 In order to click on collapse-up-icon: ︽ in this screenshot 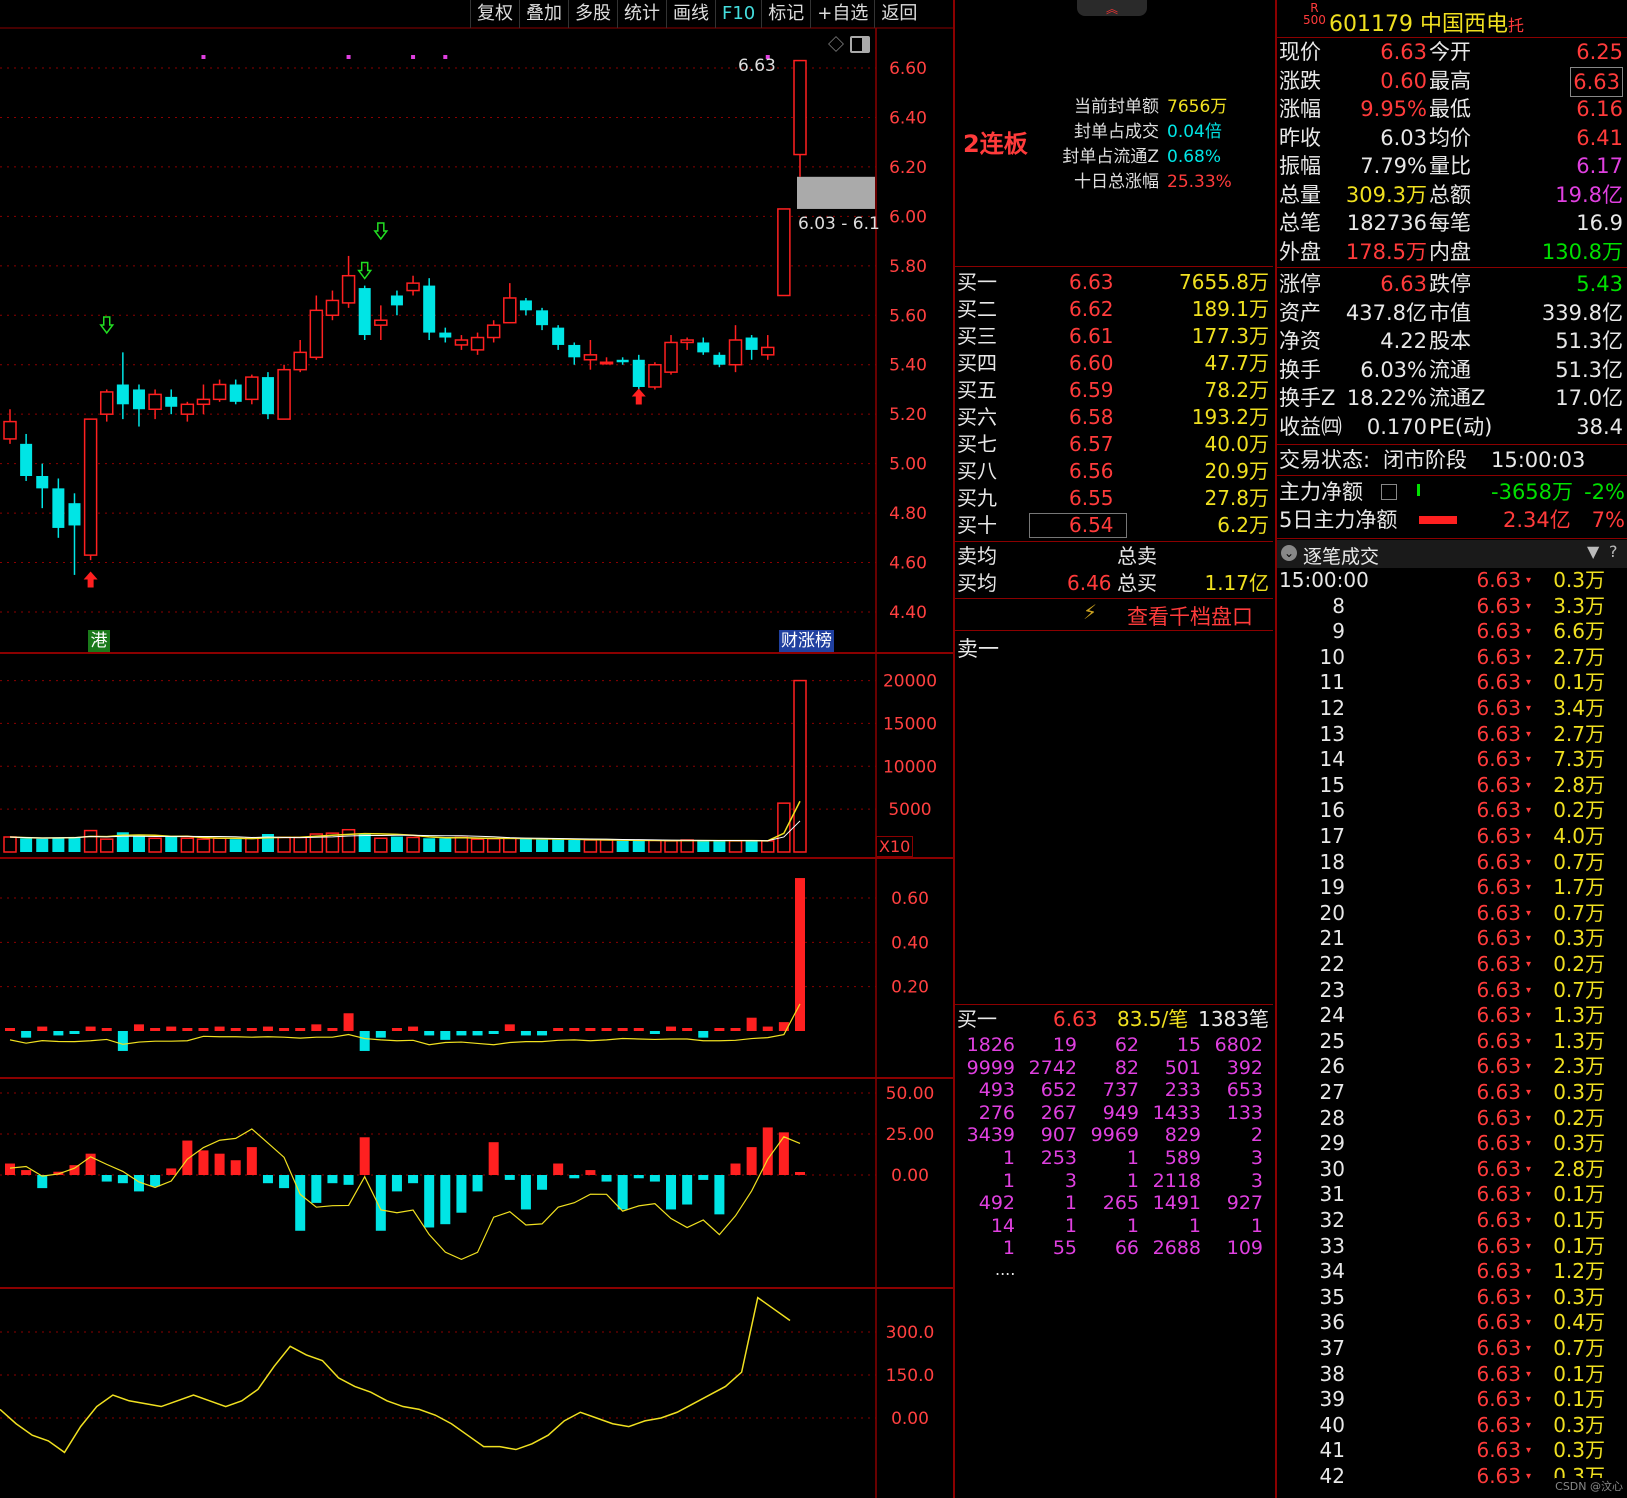, I will do `click(1112, 8)`.